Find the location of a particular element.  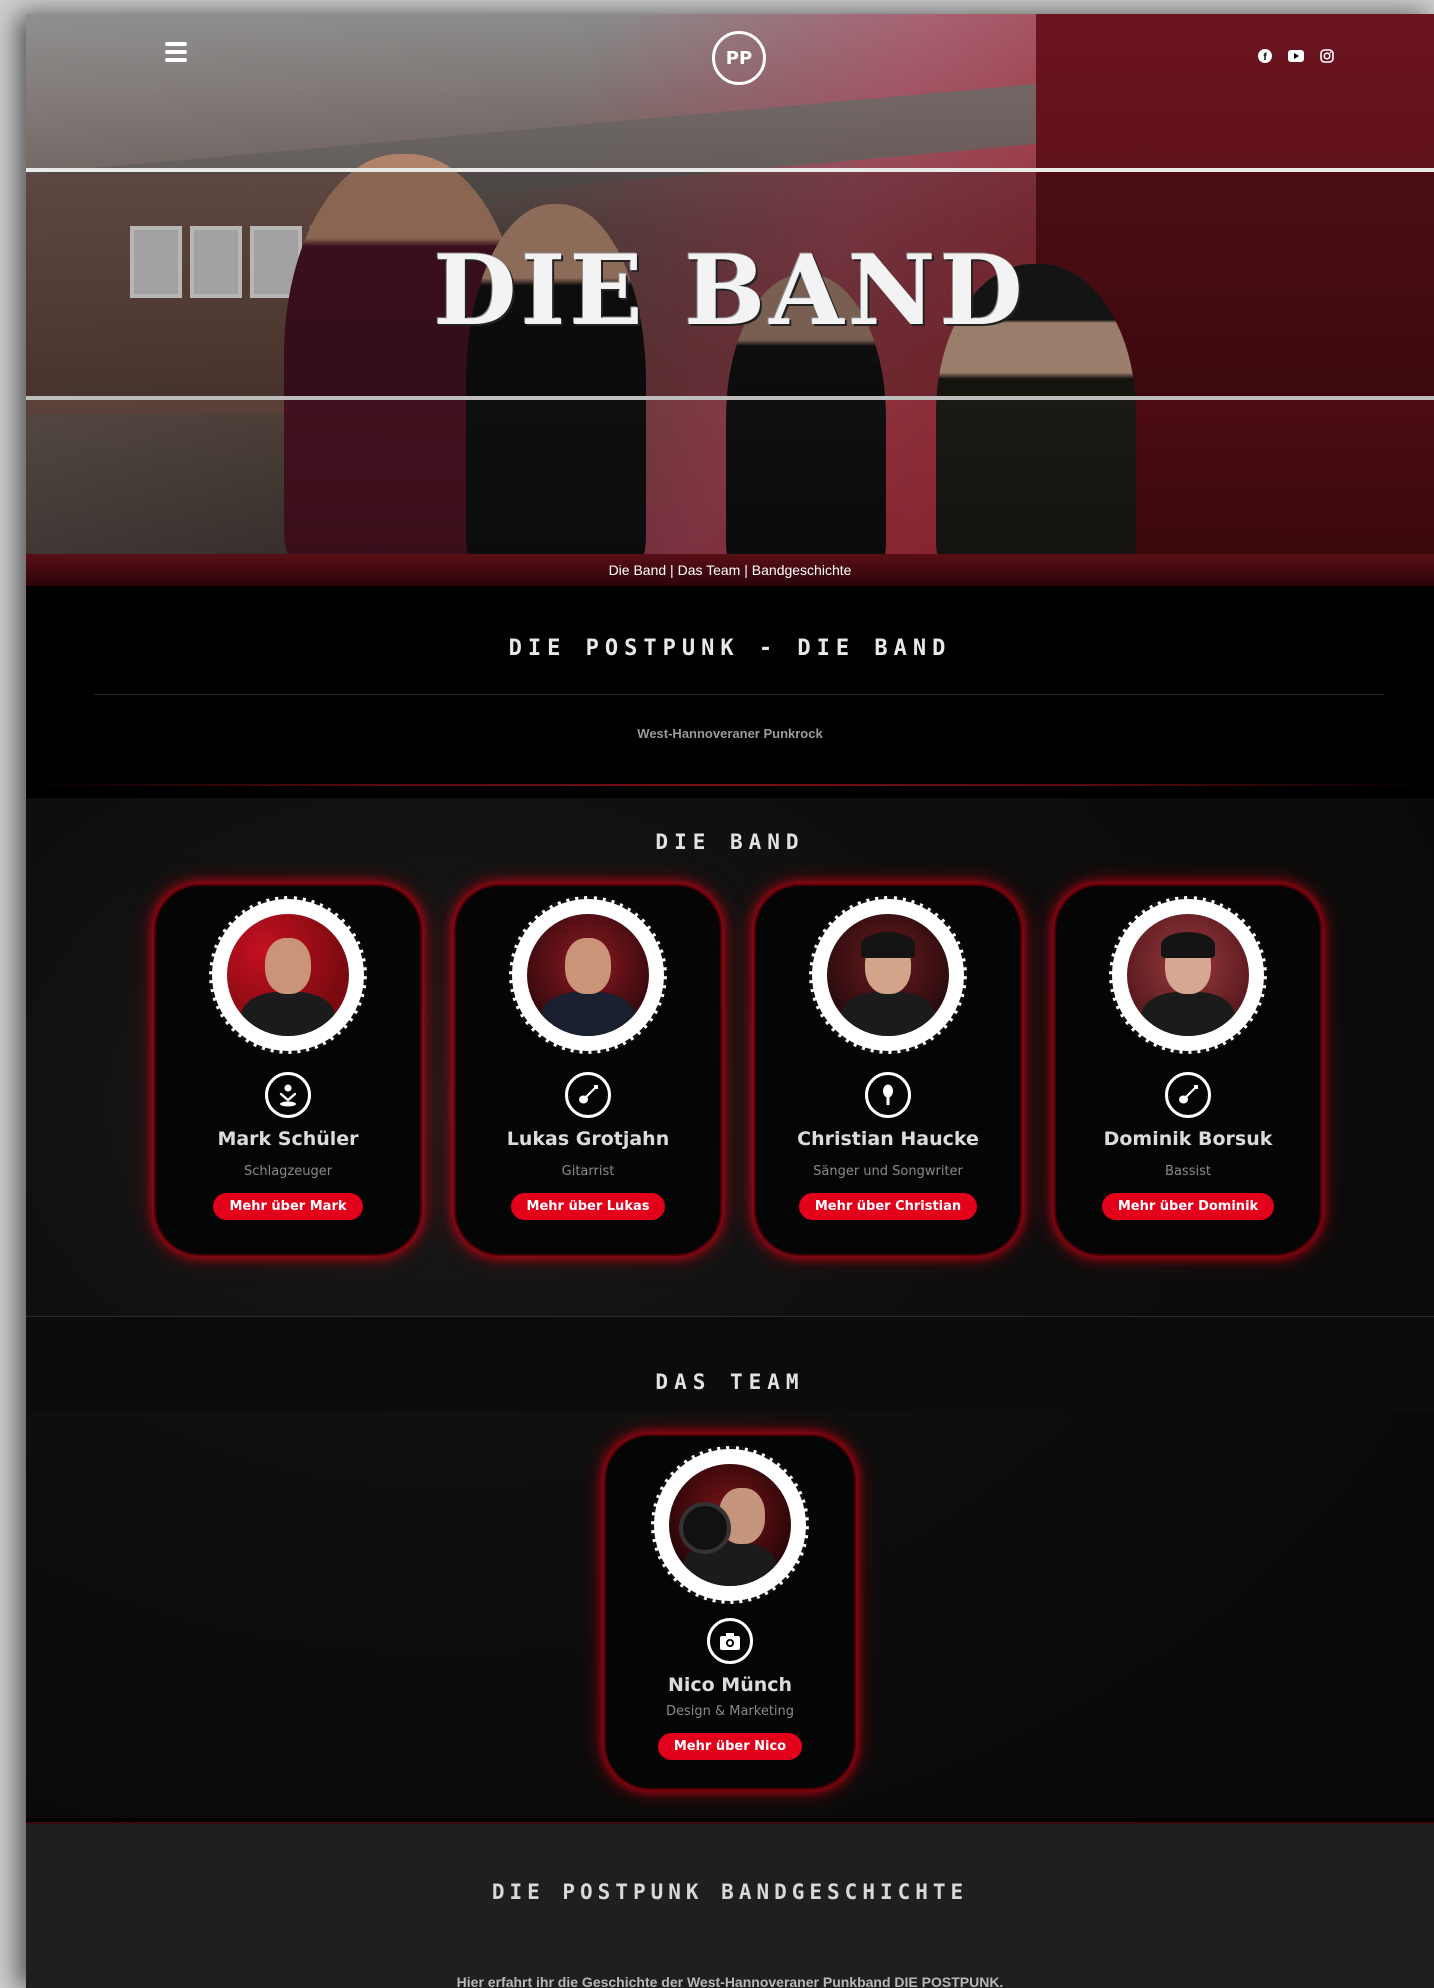

intro-title: DIE POSTPUNK - DIE BAND is located at coordinates (730, 648).